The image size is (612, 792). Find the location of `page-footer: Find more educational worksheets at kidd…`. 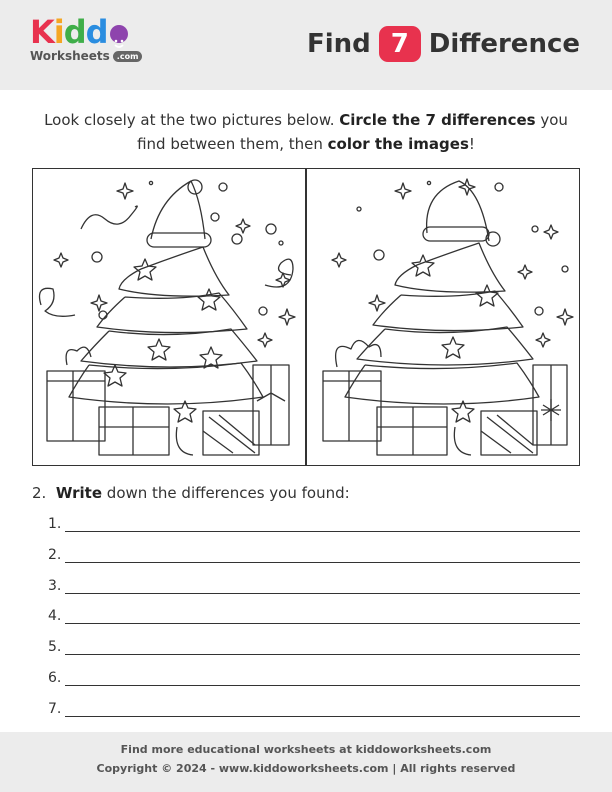

page-footer: Find more educational worksheets at kidd… is located at coordinates (306, 762).